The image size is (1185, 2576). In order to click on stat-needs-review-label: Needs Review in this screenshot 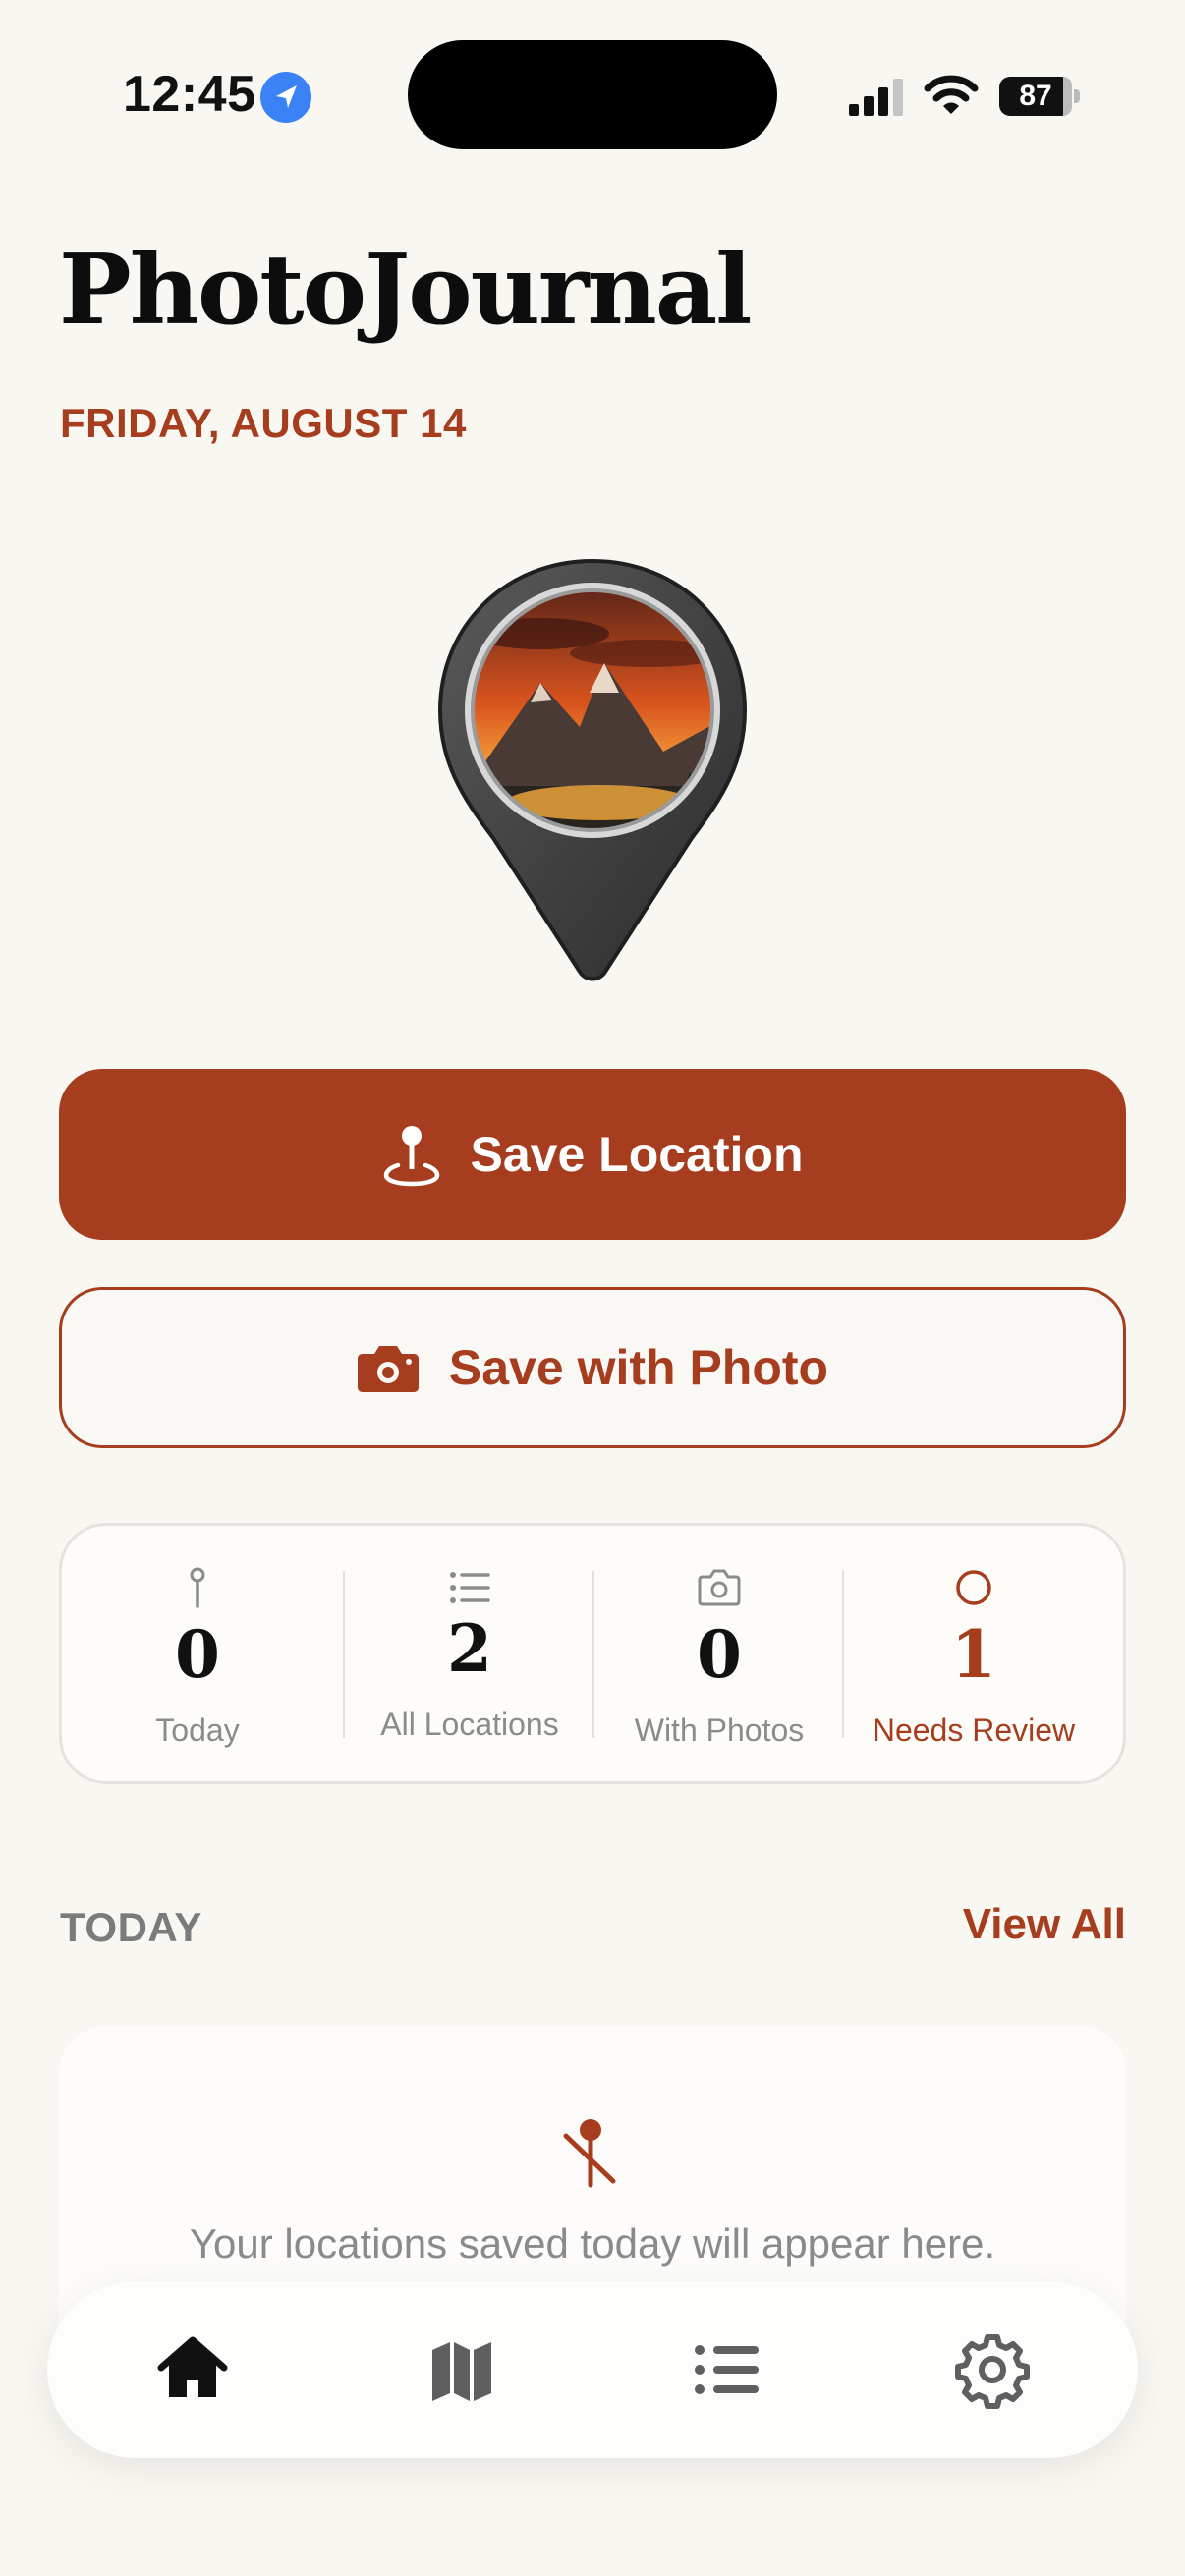, I will do `click(974, 1730)`.